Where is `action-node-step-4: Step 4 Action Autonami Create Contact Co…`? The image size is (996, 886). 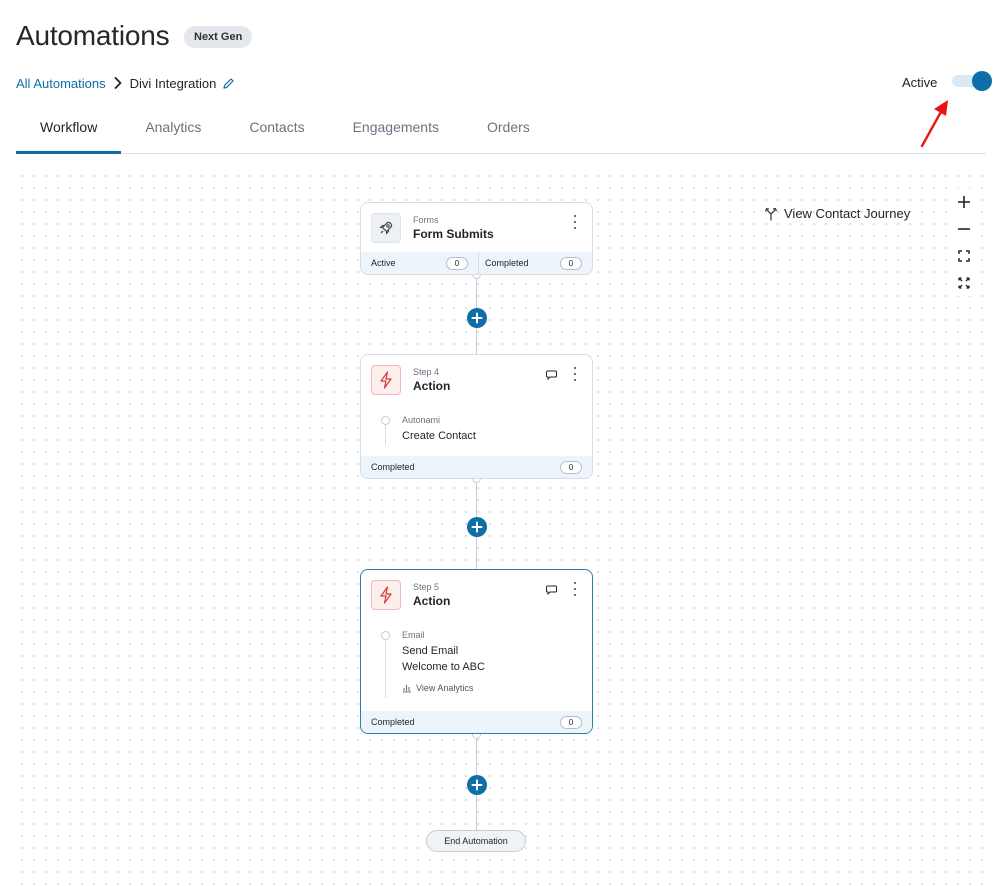 action-node-step-4: Step 4 Action Autonami Create Contact Co… is located at coordinates (476, 416).